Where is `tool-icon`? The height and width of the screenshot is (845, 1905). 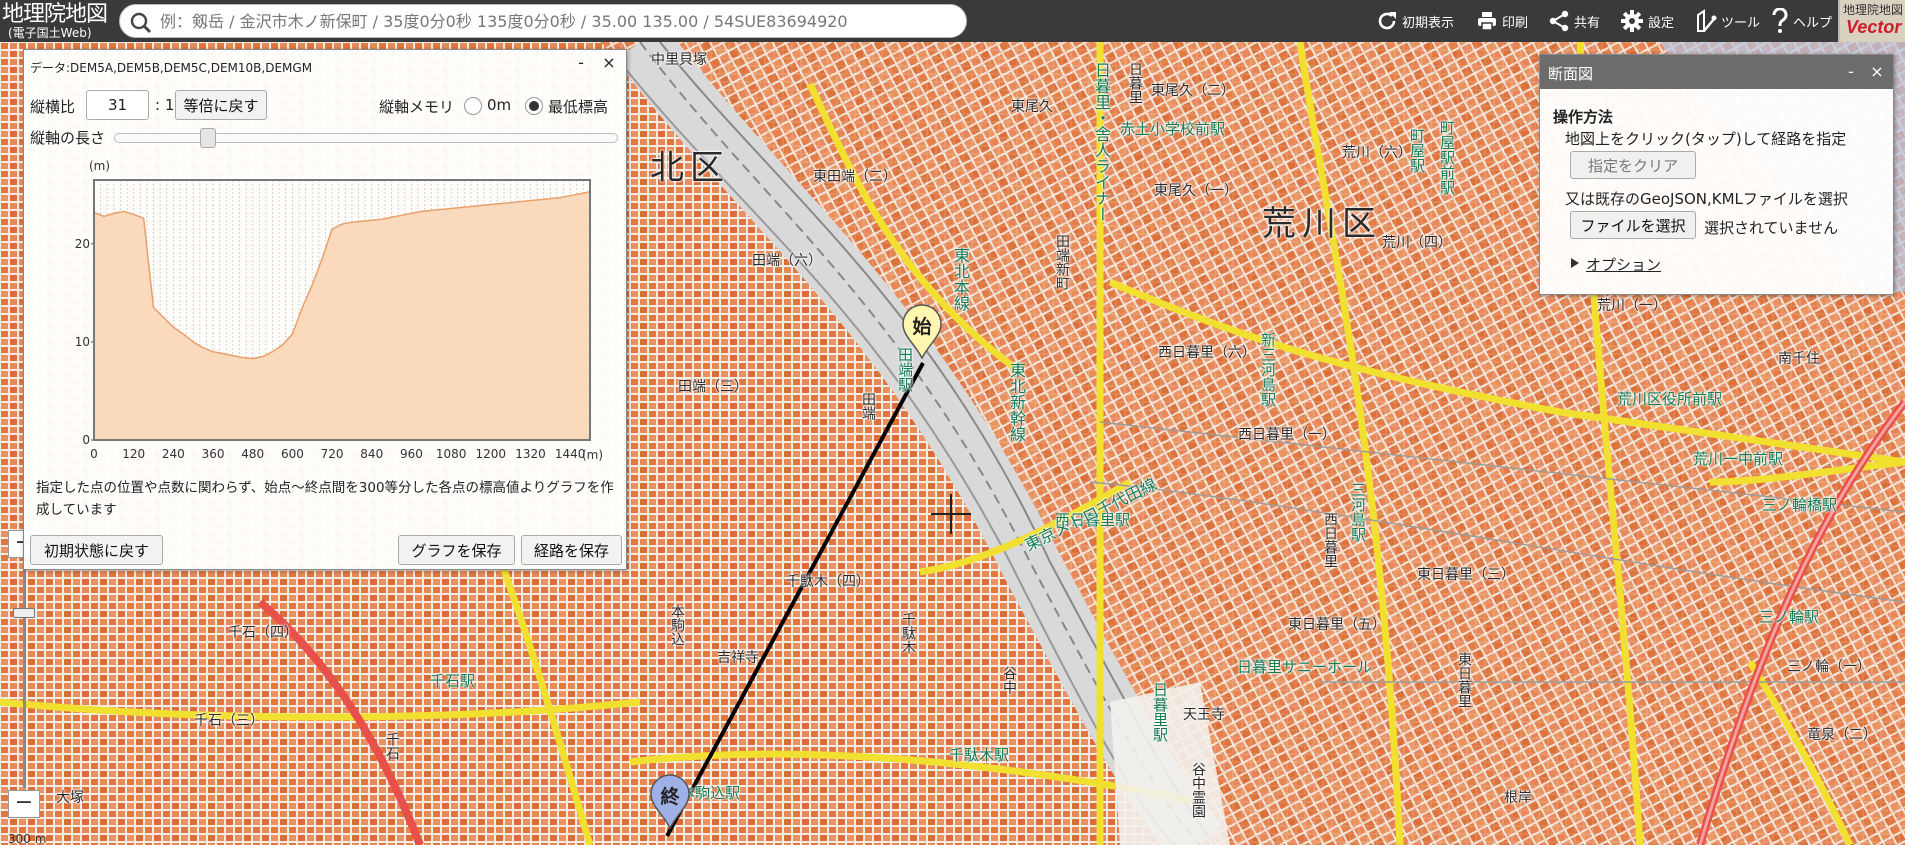 tool-icon is located at coordinates (1707, 20).